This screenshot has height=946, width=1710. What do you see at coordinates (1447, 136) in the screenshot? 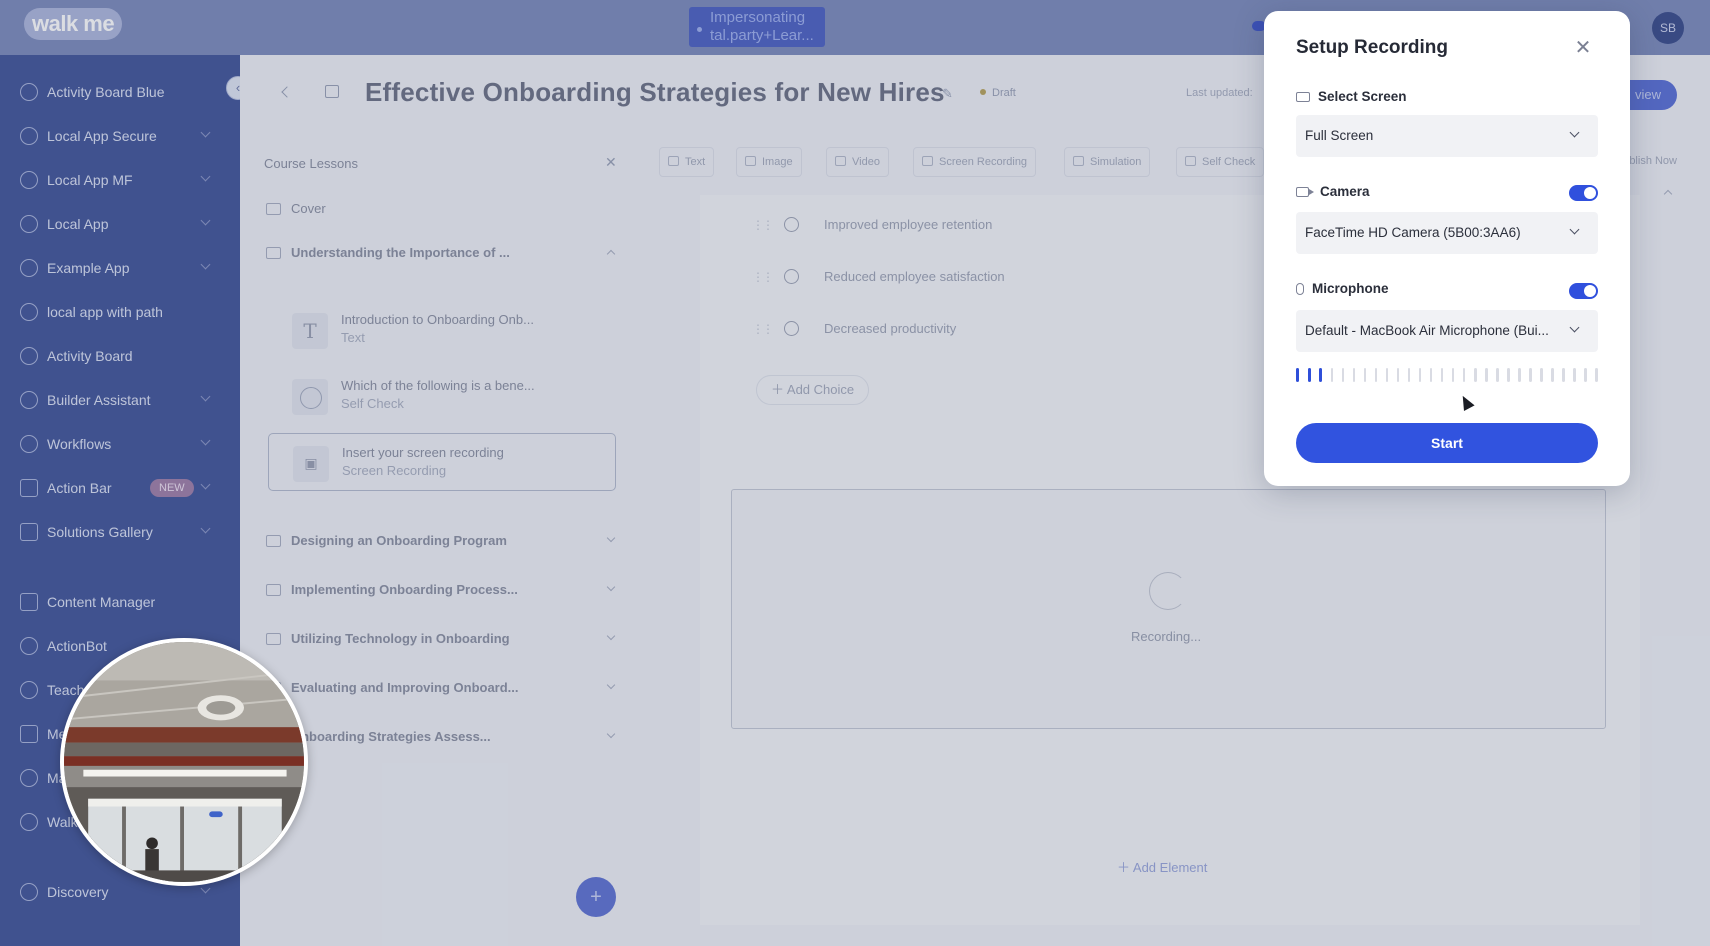
I see `screen-select: Full Screen` at bounding box center [1447, 136].